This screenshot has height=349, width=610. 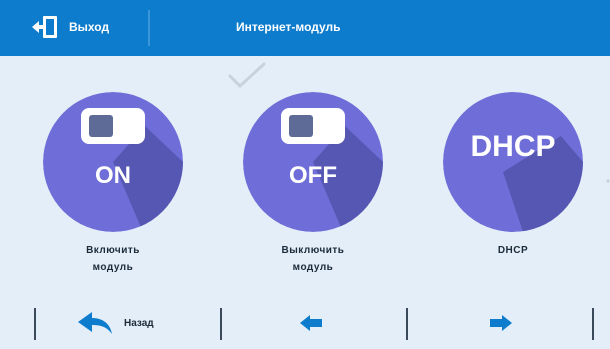 I want to click on tile-label: DHCP, so click(x=513, y=250).